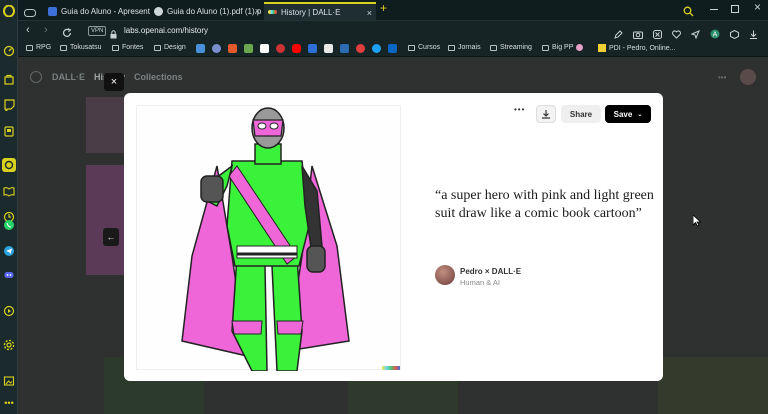 The height and width of the screenshot is (414, 768). What do you see at coordinates (9, 225) in the screenshot?
I see `whatsapp-icon` at bounding box center [9, 225].